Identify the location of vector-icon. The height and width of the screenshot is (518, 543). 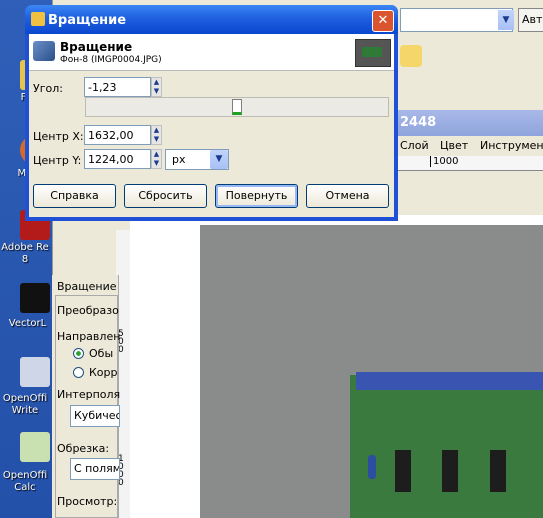
(35, 298).